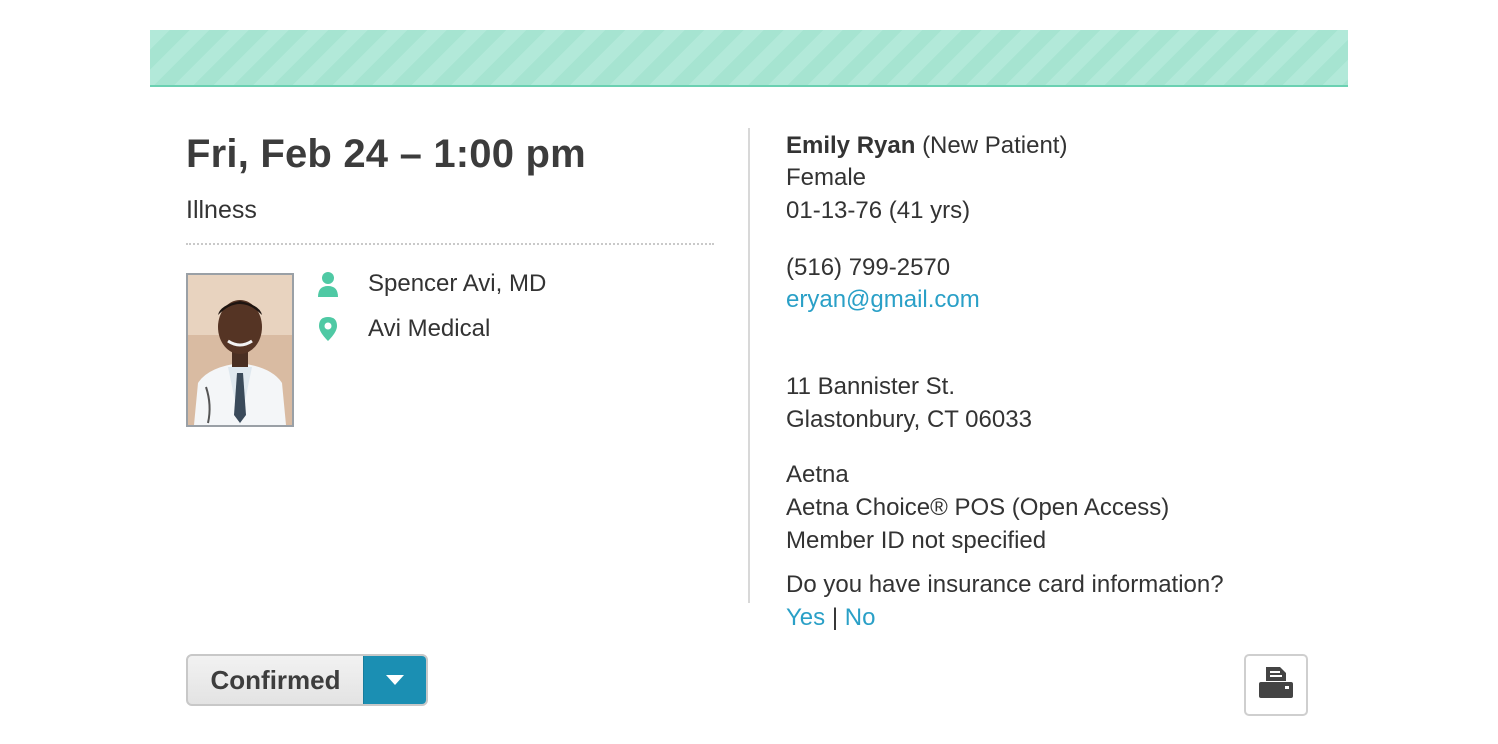  Describe the element at coordinates (830, 618) in the screenshot. I see `insurance-card-answer-row: Yes | No` at that location.